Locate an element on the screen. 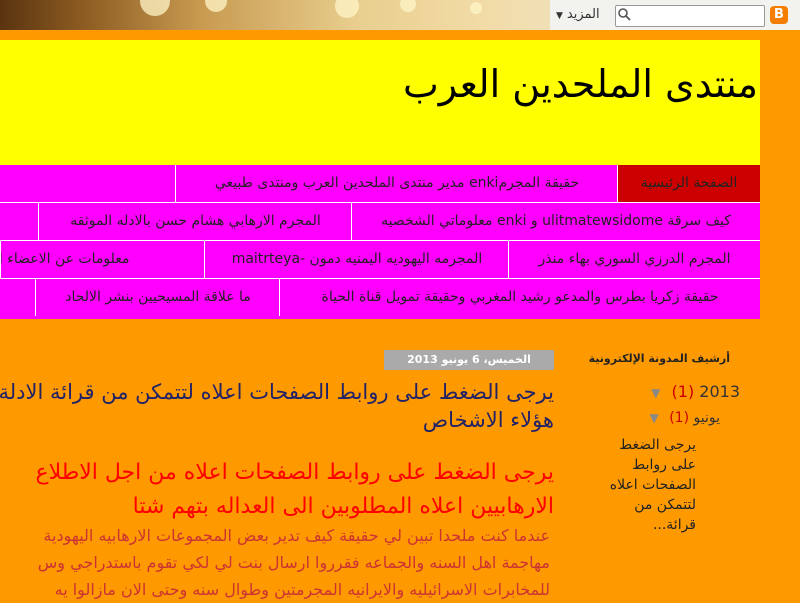 This screenshot has height=603, width=800. tab-label: المجرمه اليهوديه اليمنيه دمون -maitrteya is located at coordinates (357, 259).